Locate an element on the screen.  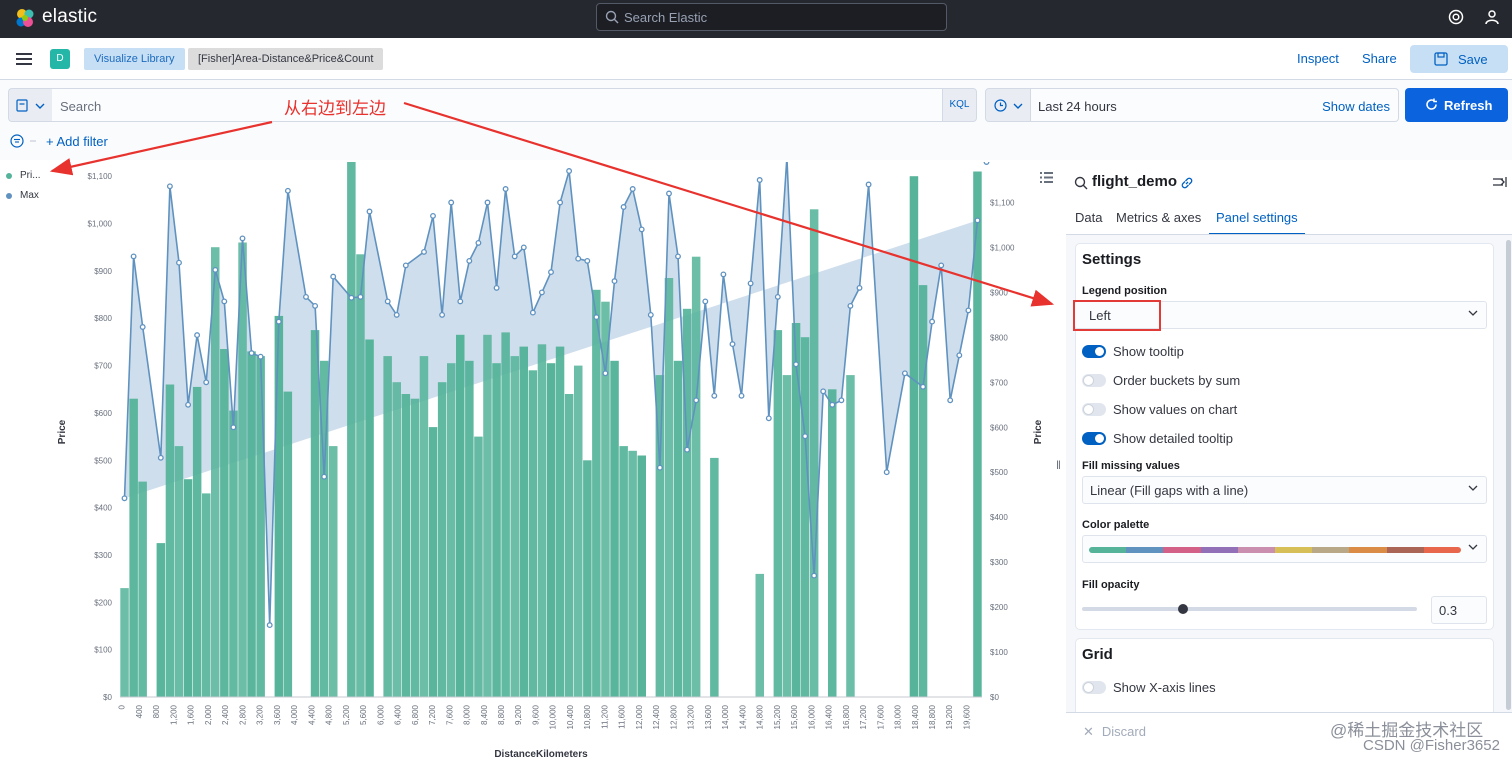
x-tick: 17,200 is located at coordinates (863, 716).